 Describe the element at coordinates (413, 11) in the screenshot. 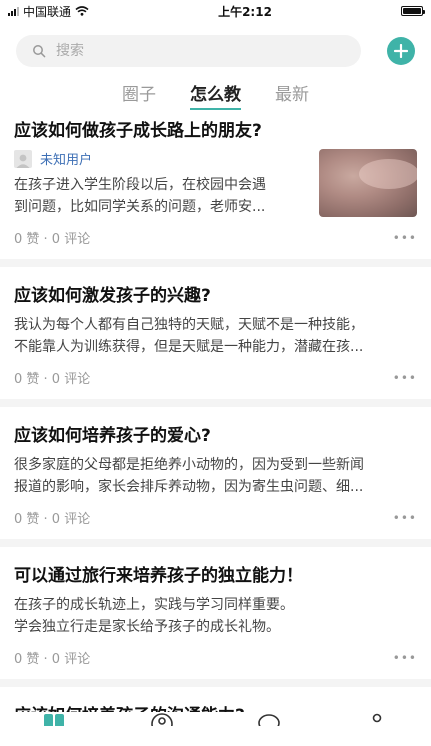

I see `battery-icon` at that location.